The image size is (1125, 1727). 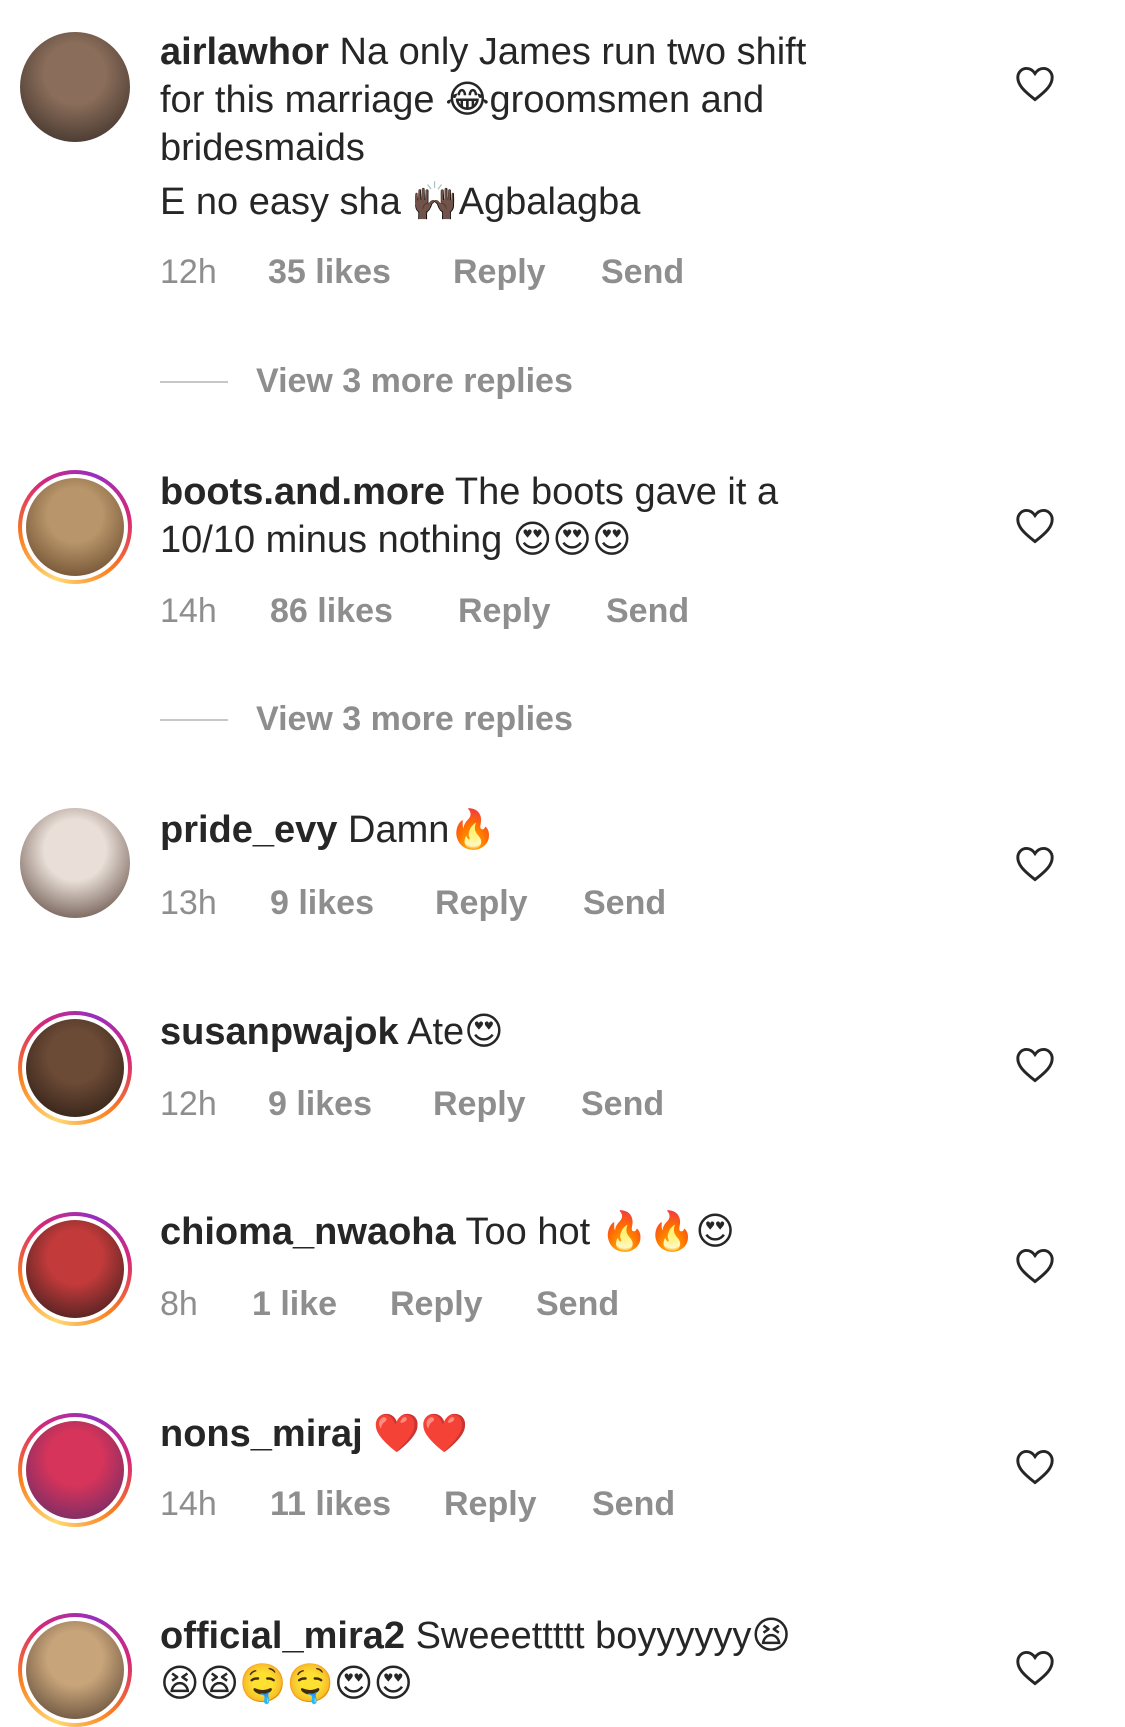 What do you see at coordinates (530, 830) in the screenshot?
I see `comment-text: pride_evy Damn🔥` at bounding box center [530, 830].